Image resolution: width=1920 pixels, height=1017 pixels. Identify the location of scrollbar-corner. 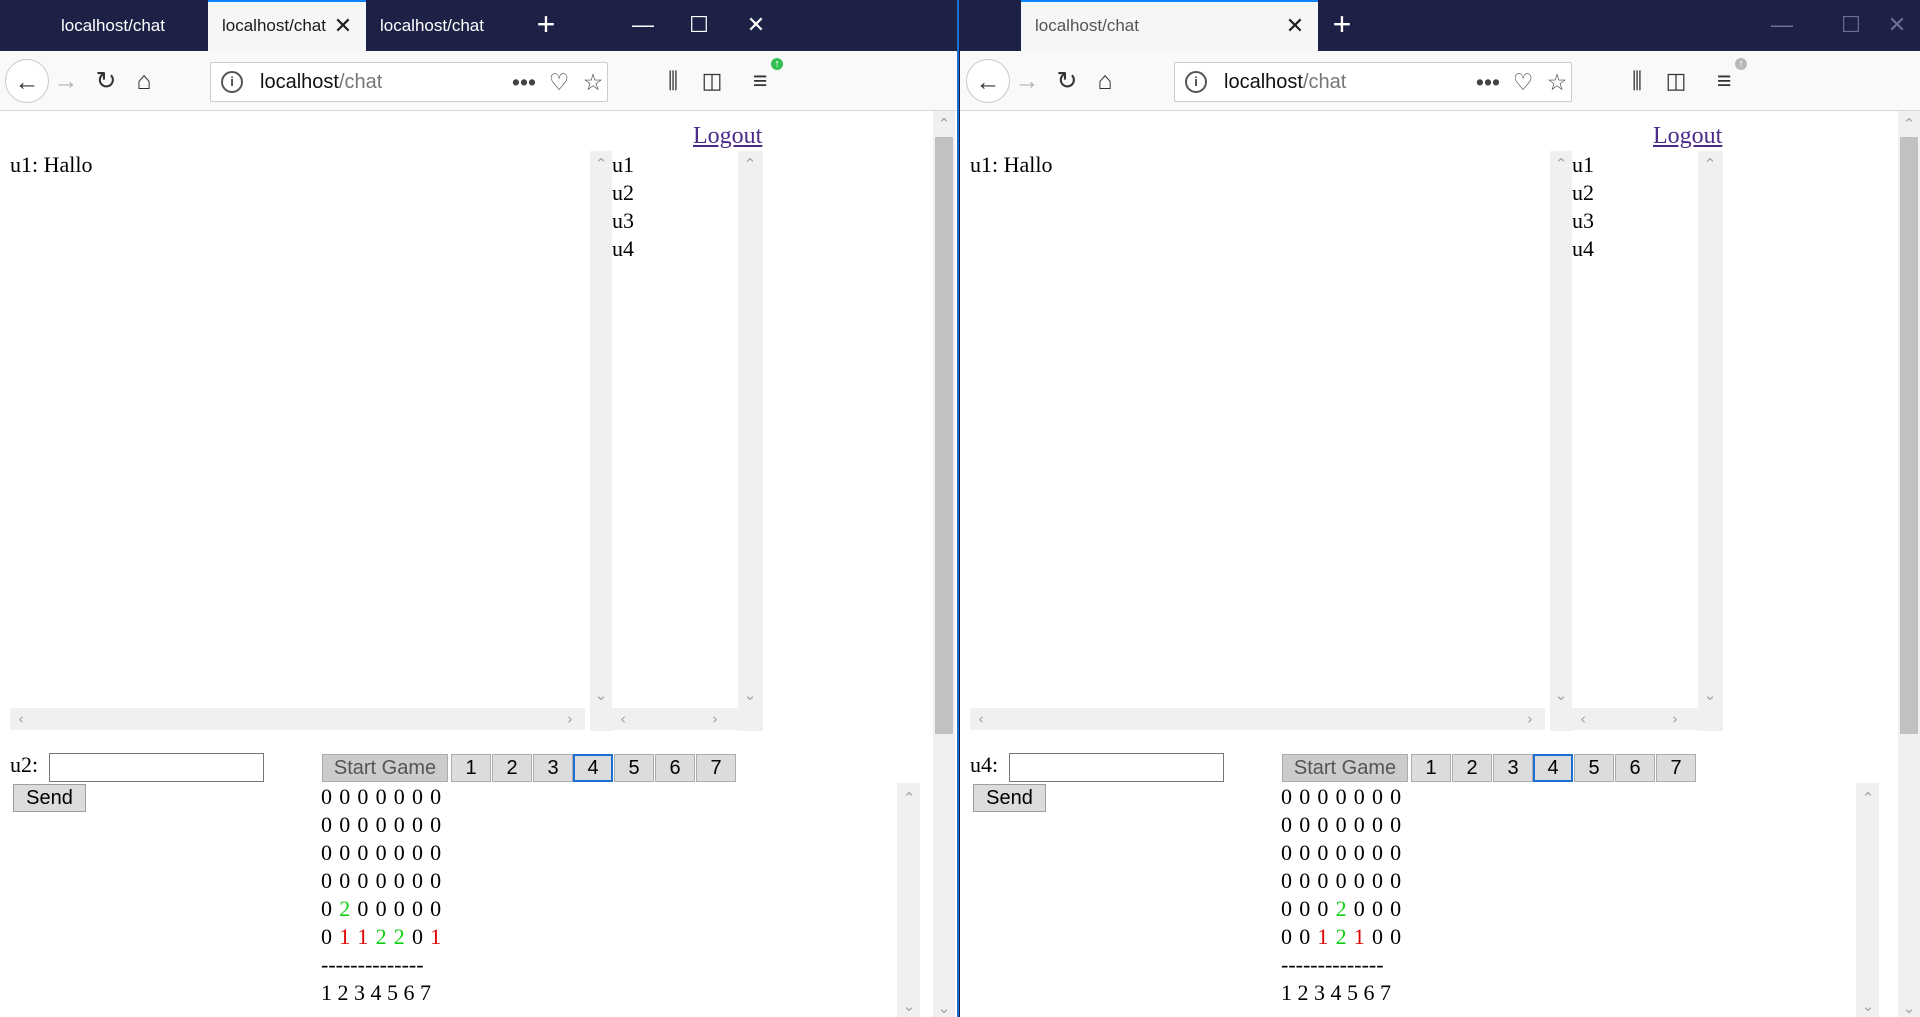
(750, 719).